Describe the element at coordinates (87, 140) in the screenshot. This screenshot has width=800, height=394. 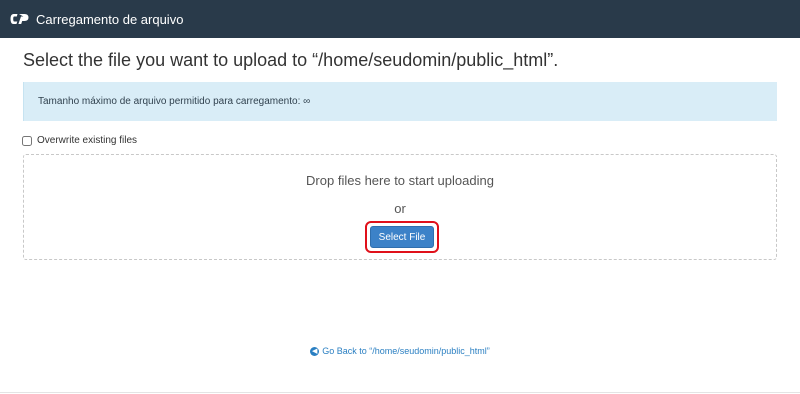
I see `overwrite-label: Overwrite existing files` at that location.